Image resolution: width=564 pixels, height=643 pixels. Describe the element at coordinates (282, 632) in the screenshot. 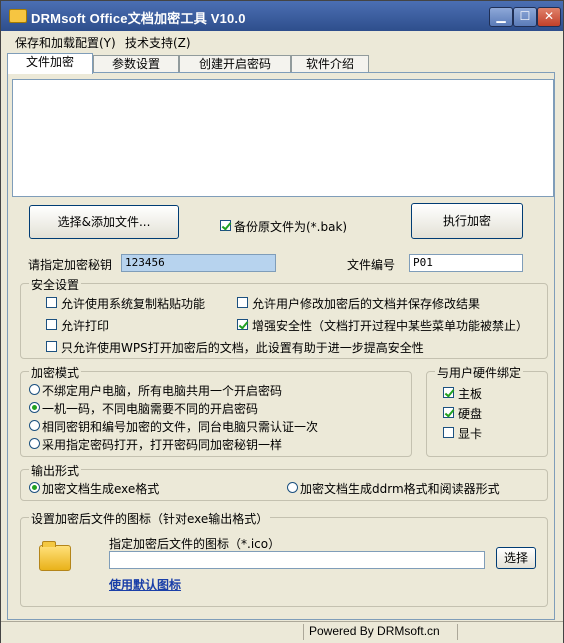

I see `status-bar: Powered By DRMsoft.cn` at that location.